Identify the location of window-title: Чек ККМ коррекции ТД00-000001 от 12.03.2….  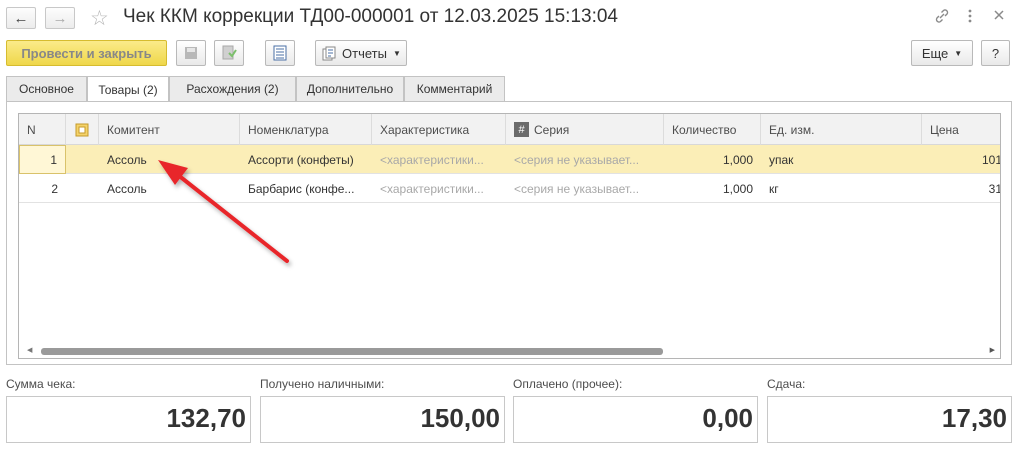
(371, 16).